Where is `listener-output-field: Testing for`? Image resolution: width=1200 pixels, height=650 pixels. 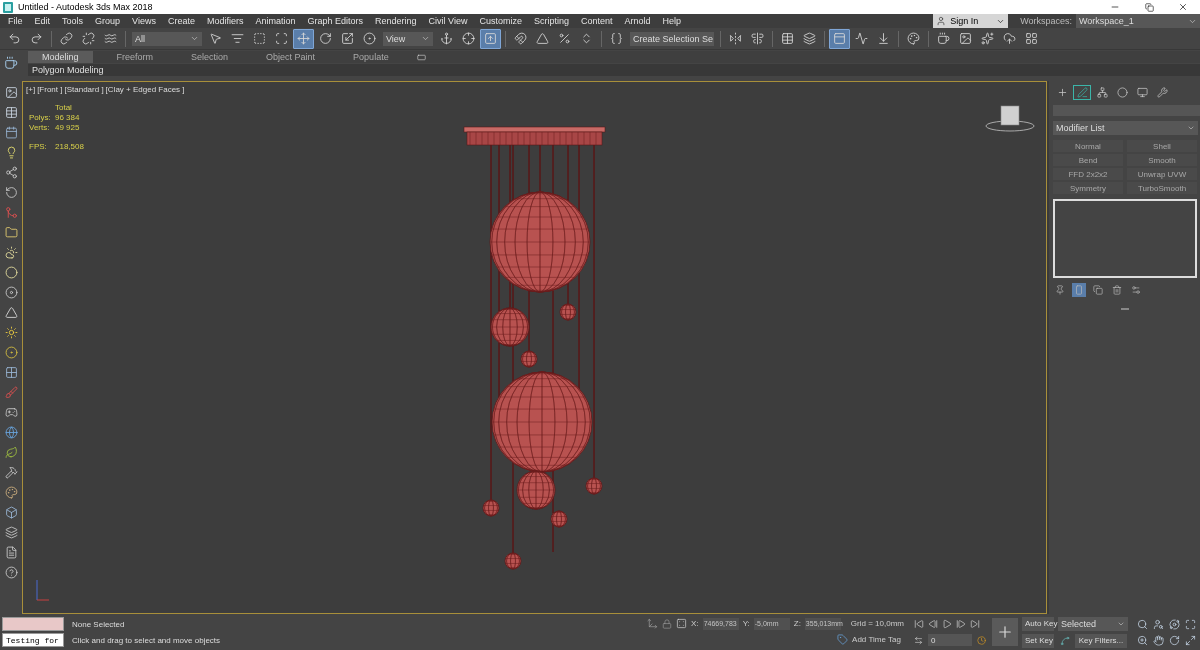
listener-output-field: Testing for is located at coordinates (33, 640).